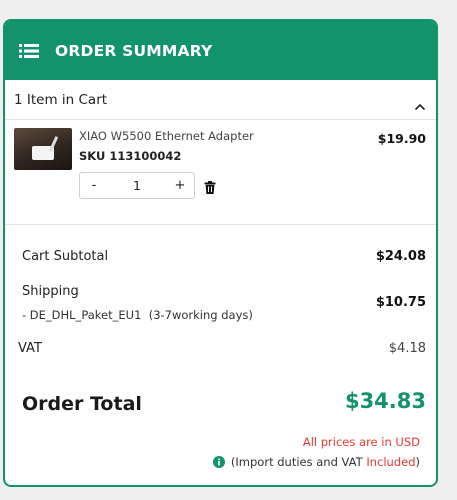 This screenshot has width=457, height=500. What do you see at coordinates (400, 302) in the screenshot?
I see `shipping-value: $10.75` at bounding box center [400, 302].